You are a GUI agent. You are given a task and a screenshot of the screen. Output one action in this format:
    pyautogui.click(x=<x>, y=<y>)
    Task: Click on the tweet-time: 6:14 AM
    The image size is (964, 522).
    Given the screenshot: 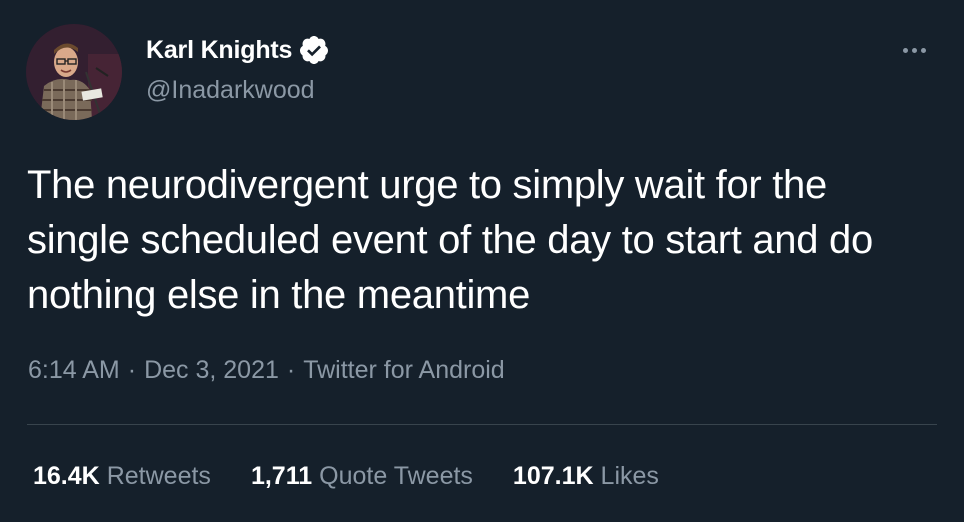 What is the action you would take?
    pyautogui.click(x=74, y=370)
    